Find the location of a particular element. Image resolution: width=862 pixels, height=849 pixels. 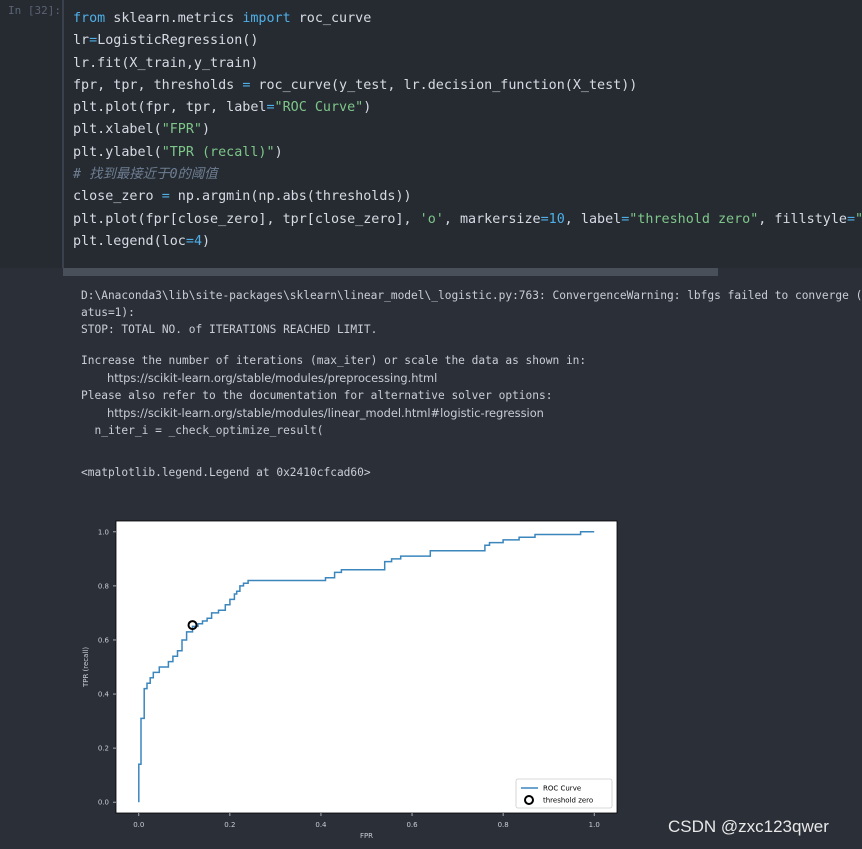

code-line: plt.xlabel("FPR") is located at coordinates (142, 130).